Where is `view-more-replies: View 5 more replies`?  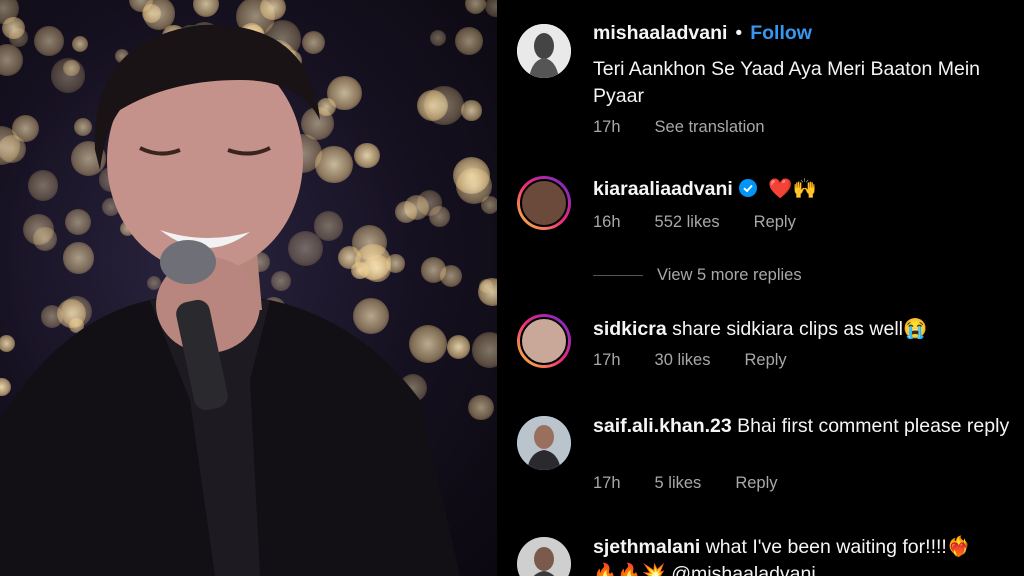
view-more-replies: View 5 more replies is located at coordinates (697, 275).